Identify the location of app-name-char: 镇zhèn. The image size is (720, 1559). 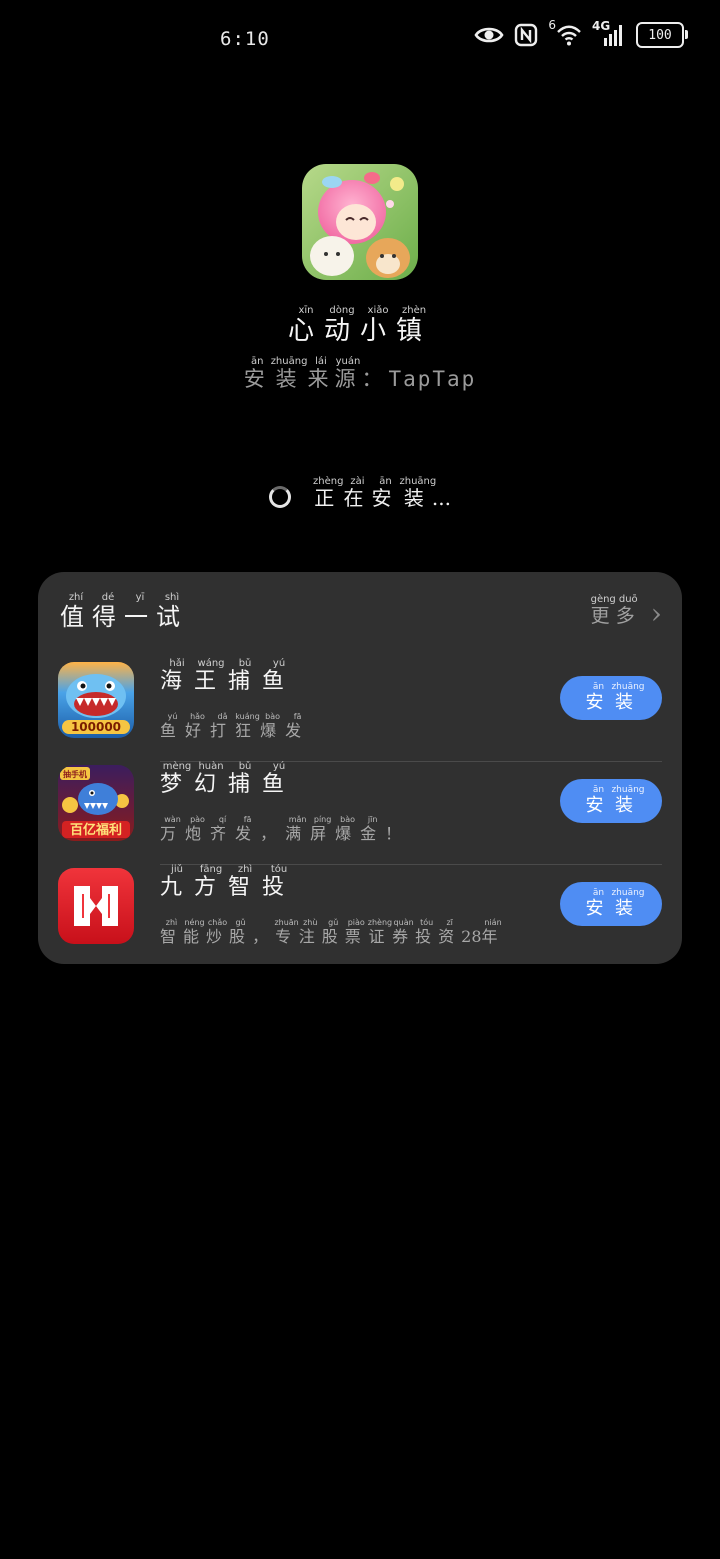
(414, 325).